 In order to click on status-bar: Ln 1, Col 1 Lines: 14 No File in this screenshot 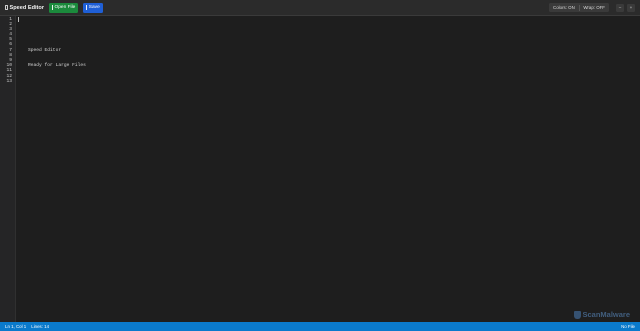, I will do `click(320, 326)`.